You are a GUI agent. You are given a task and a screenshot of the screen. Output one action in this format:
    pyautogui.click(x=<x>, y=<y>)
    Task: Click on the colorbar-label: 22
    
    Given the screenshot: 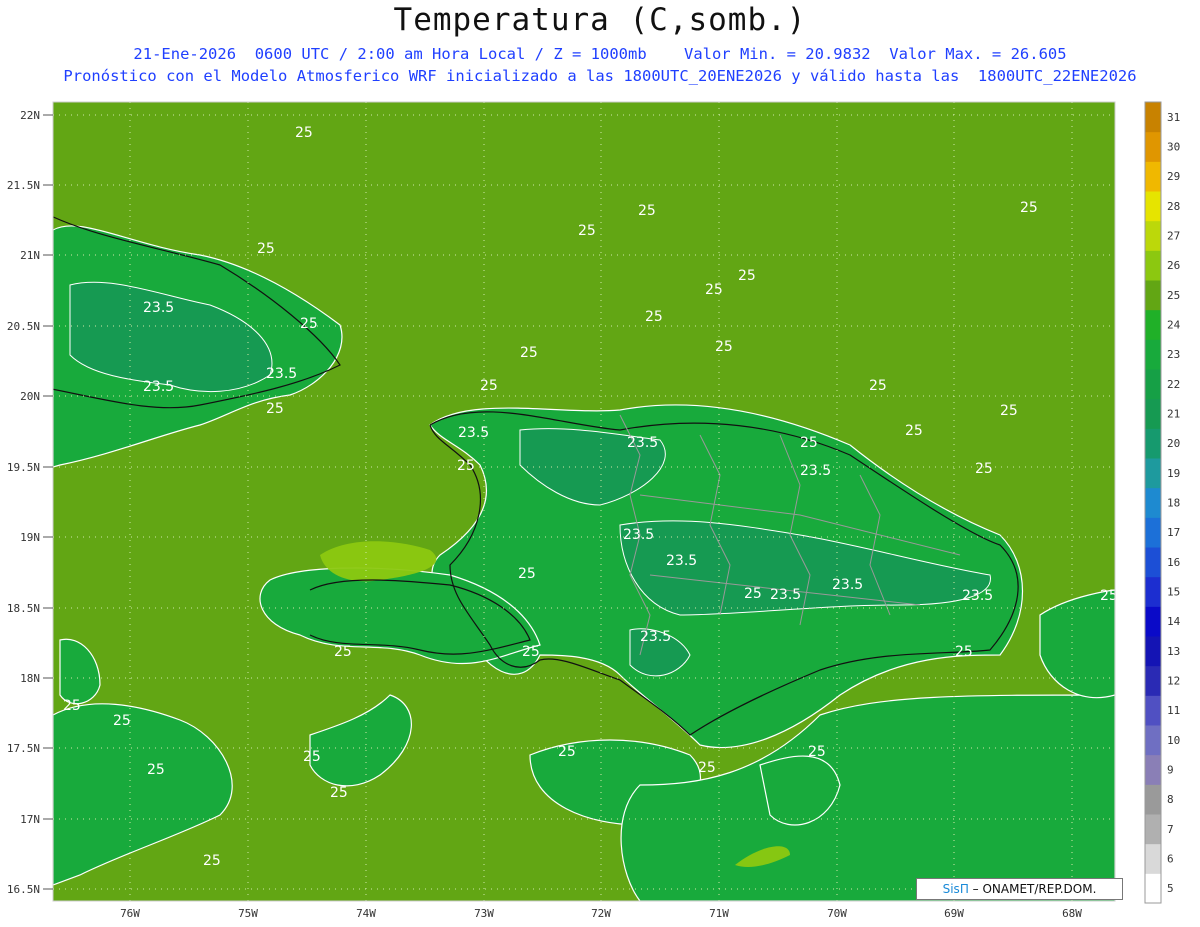 What is the action you would take?
    pyautogui.click(x=1173, y=384)
    